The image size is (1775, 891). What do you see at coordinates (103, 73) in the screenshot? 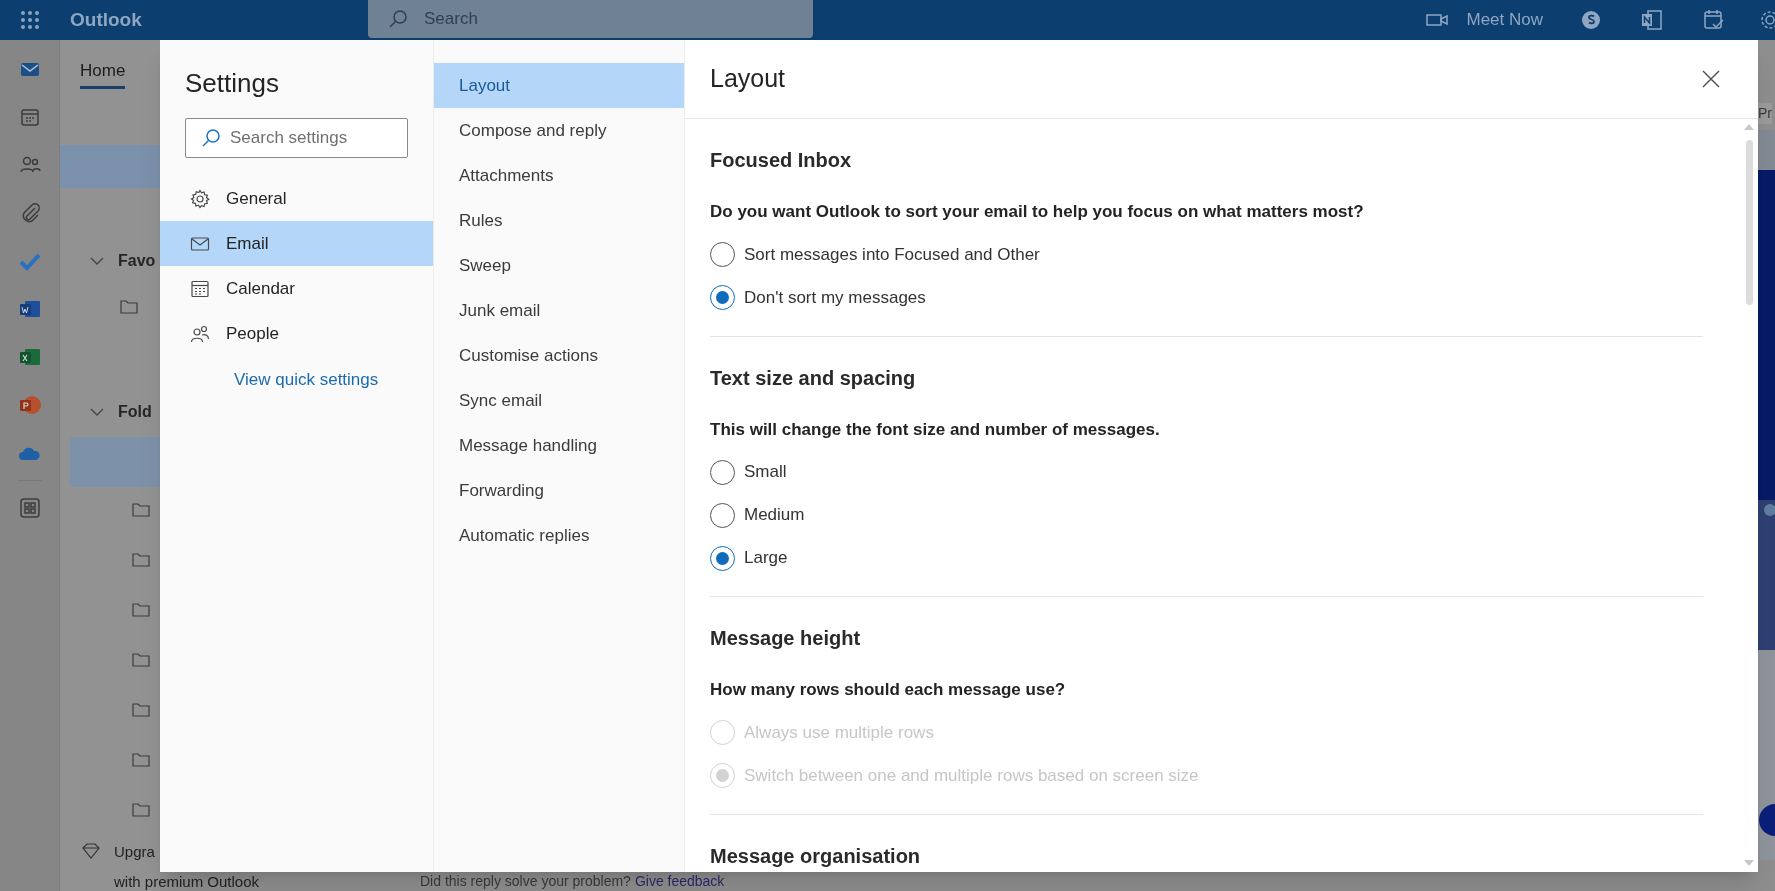
I see `tab: Home` at bounding box center [103, 73].